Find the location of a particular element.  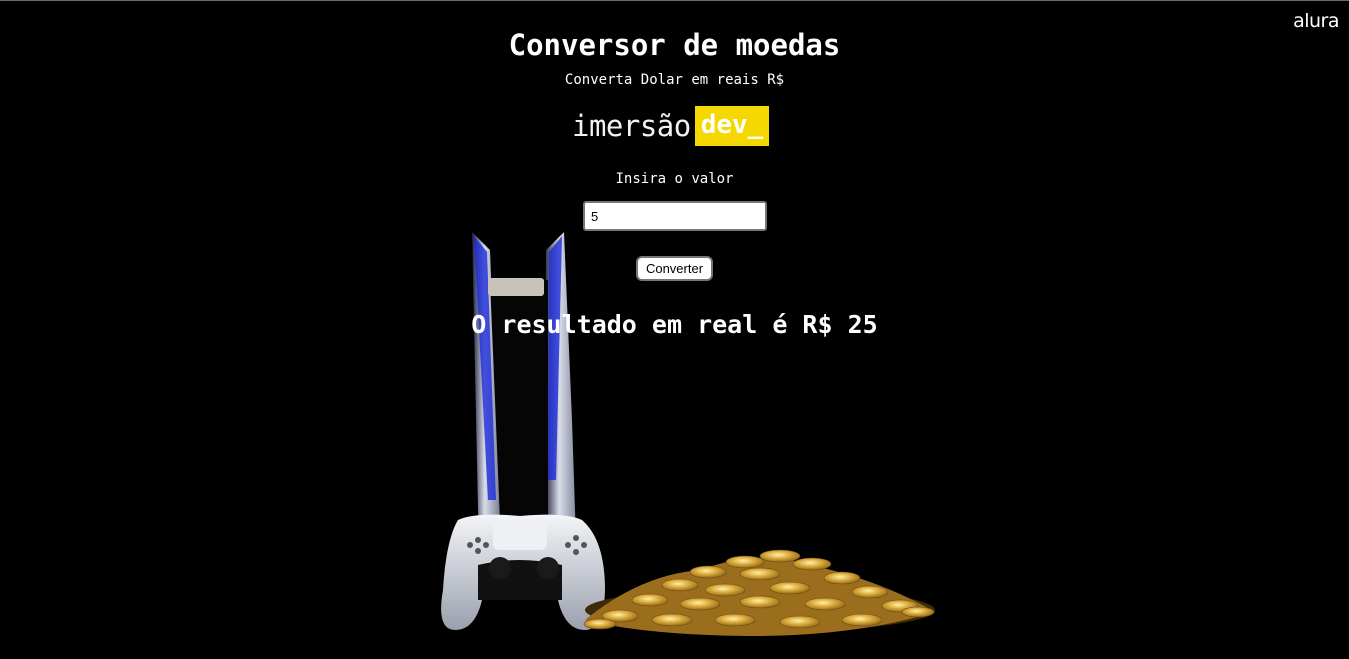

page-title: Conversor de moedas is located at coordinates (674, 45).